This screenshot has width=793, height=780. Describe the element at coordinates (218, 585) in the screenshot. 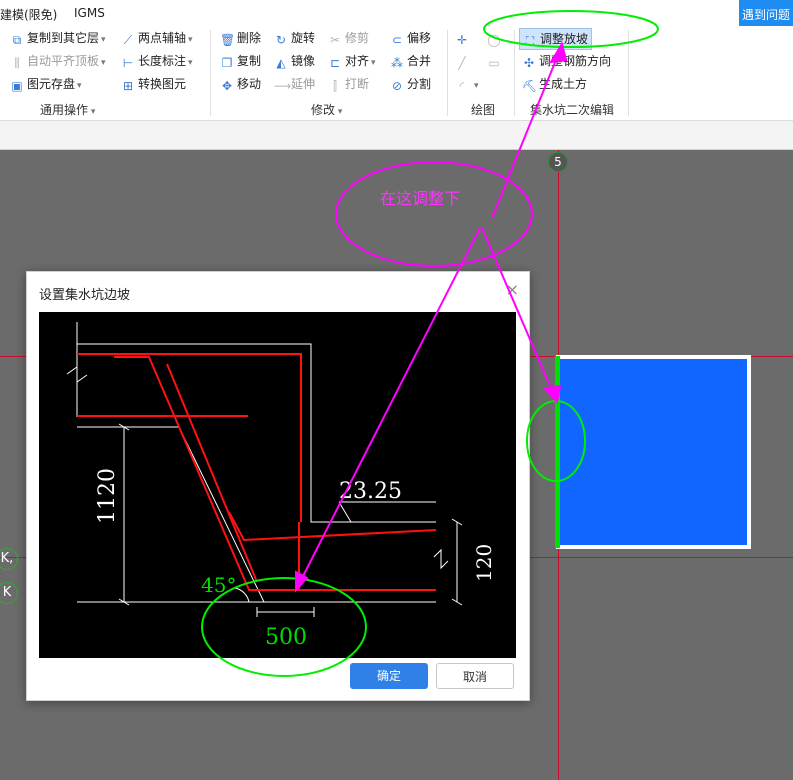

I see `slope-angle-text: 45°` at that location.